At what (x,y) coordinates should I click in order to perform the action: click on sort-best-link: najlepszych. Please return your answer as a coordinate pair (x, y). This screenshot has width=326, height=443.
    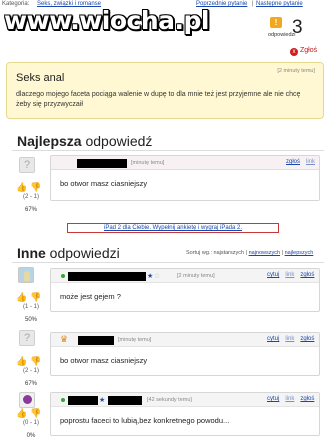
    Looking at the image, I should click on (299, 253).